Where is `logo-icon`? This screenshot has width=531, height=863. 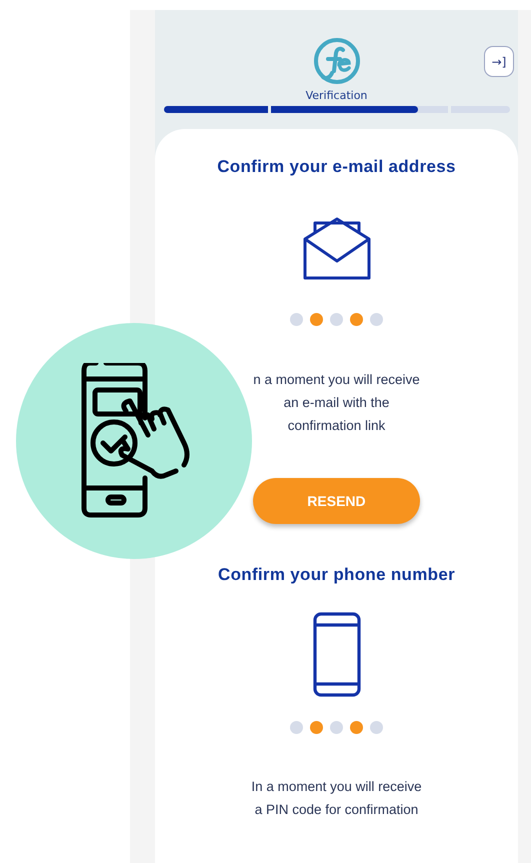
logo-icon is located at coordinates (336, 61).